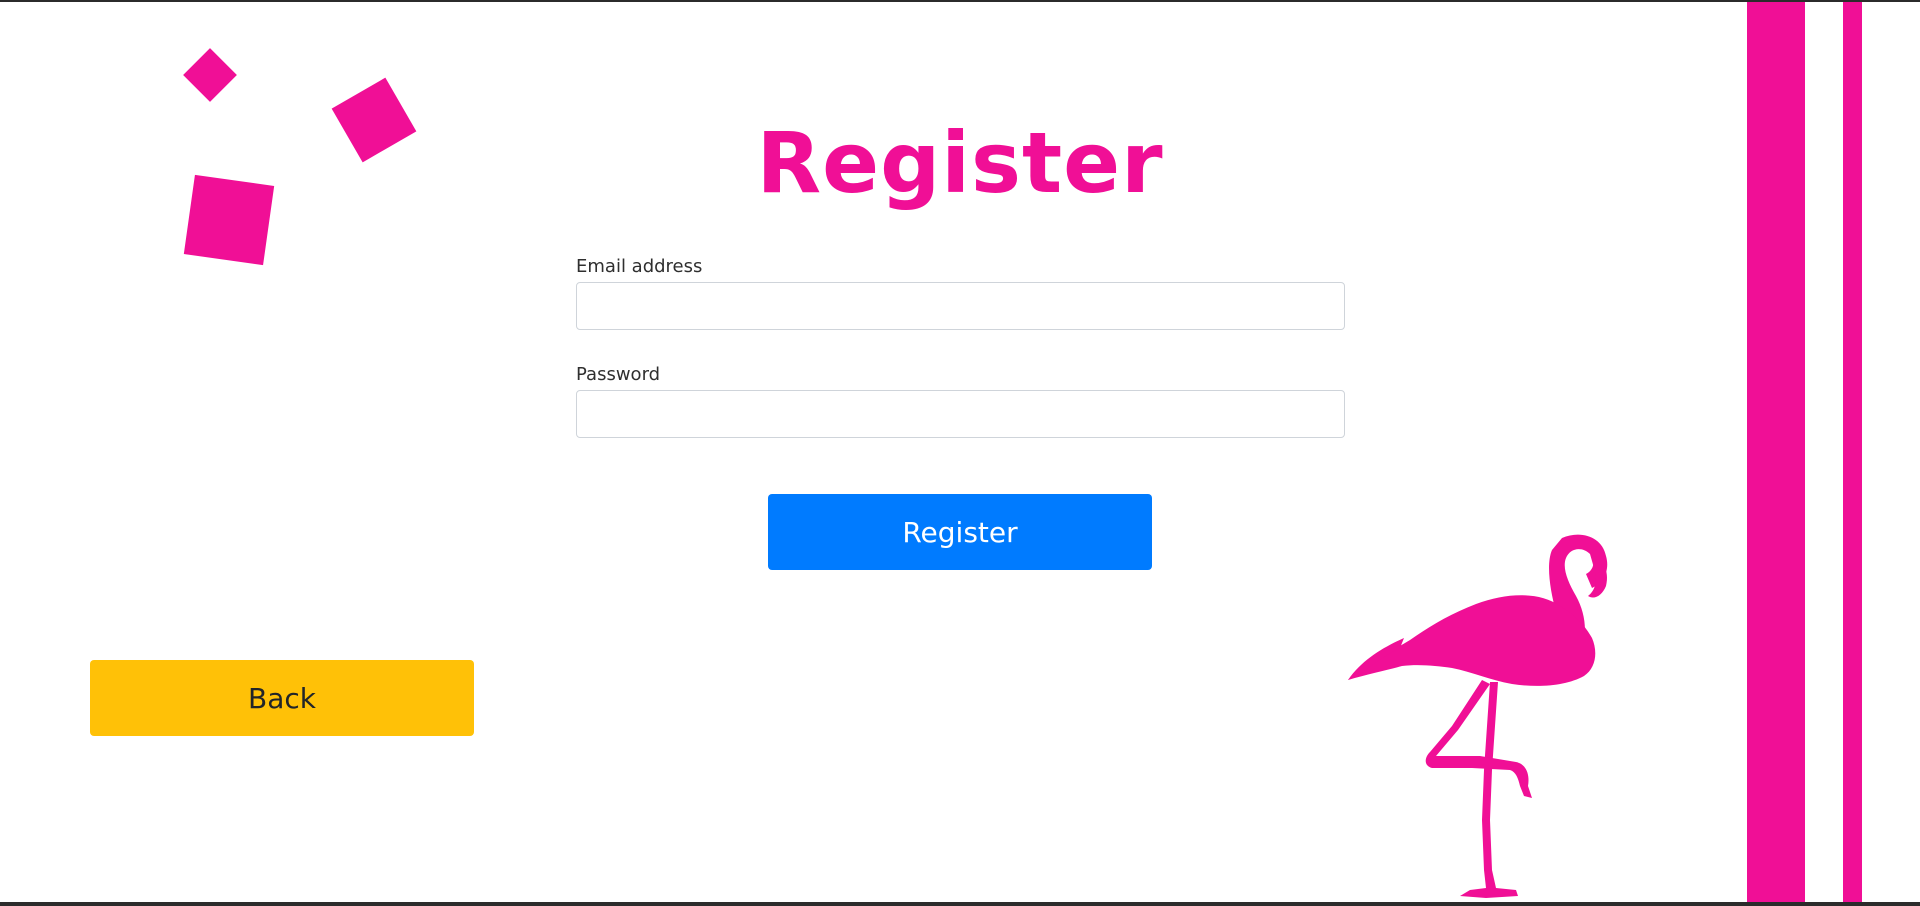  What do you see at coordinates (960, 532) in the screenshot?
I see `register-button: Register` at bounding box center [960, 532].